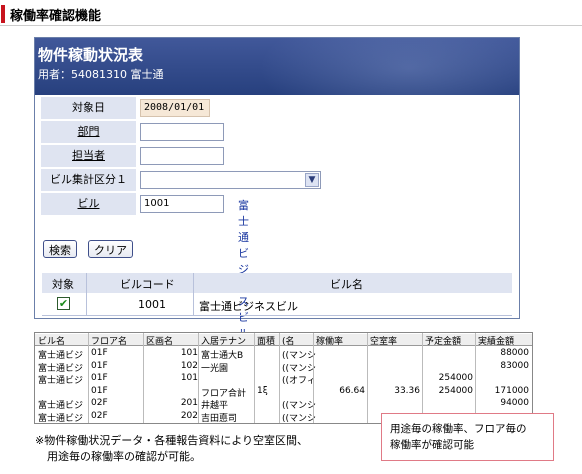  What do you see at coordinates (511, 390) in the screenshot?
I see `sheet-cell: 171000` at bounding box center [511, 390].